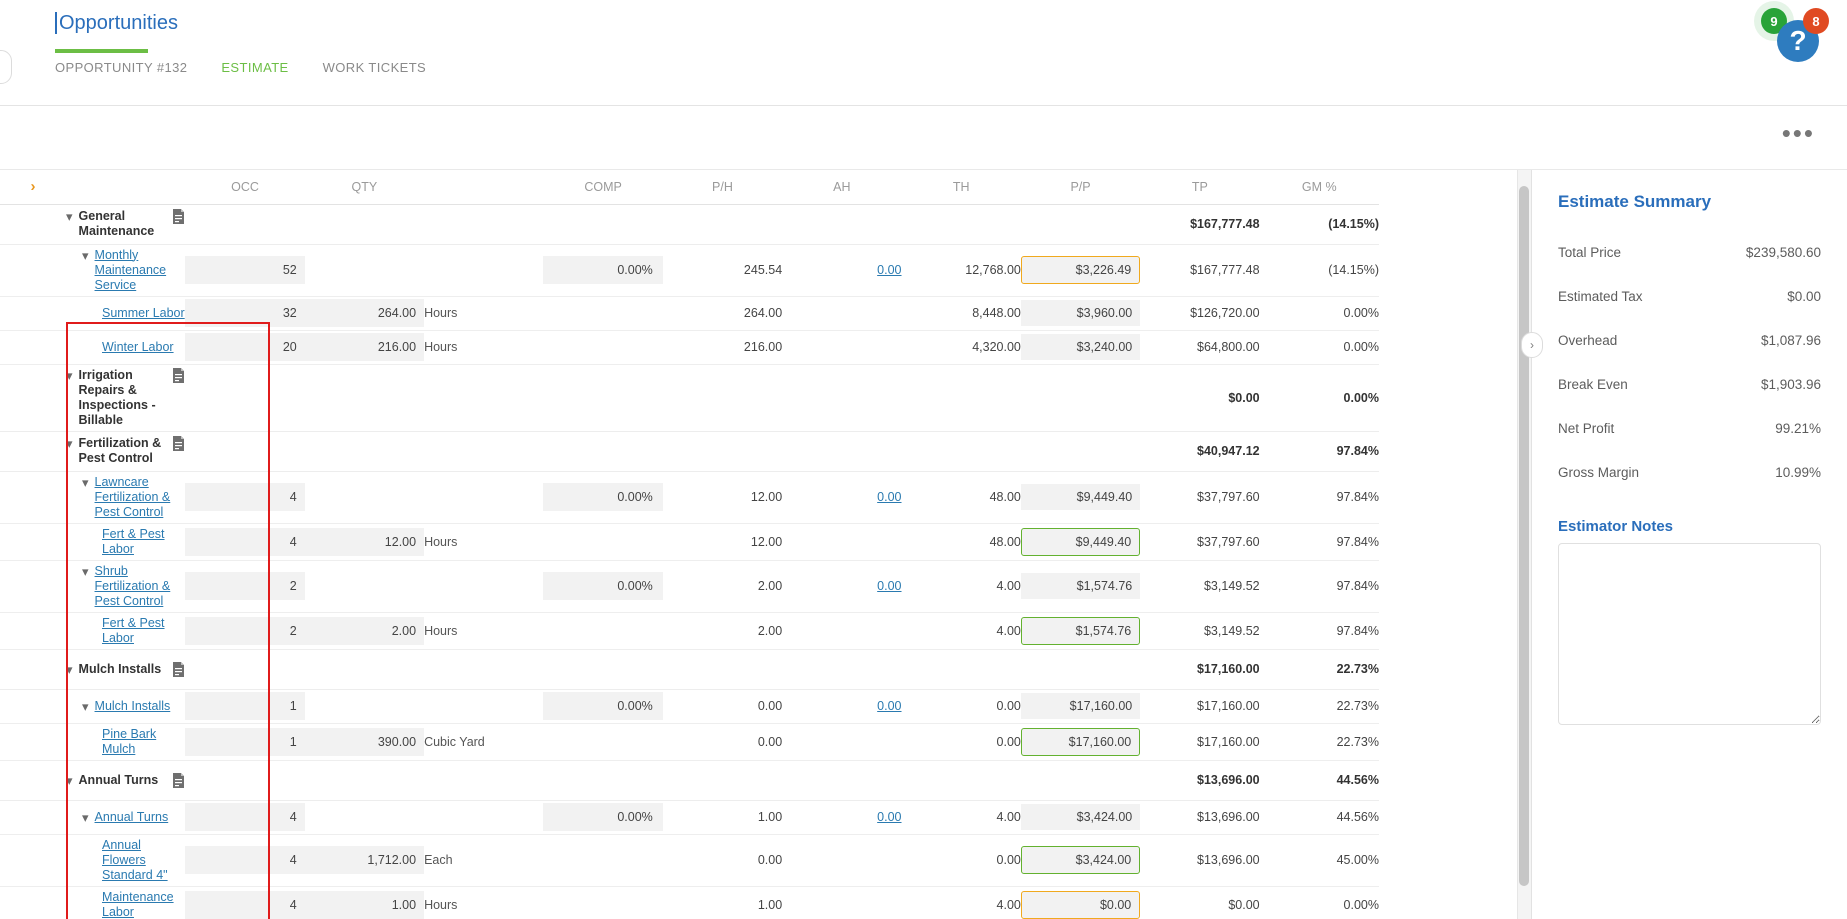 This screenshot has height=919, width=1847. What do you see at coordinates (143, 347) in the screenshot?
I see `row-label: Winter Labor` at bounding box center [143, 347].